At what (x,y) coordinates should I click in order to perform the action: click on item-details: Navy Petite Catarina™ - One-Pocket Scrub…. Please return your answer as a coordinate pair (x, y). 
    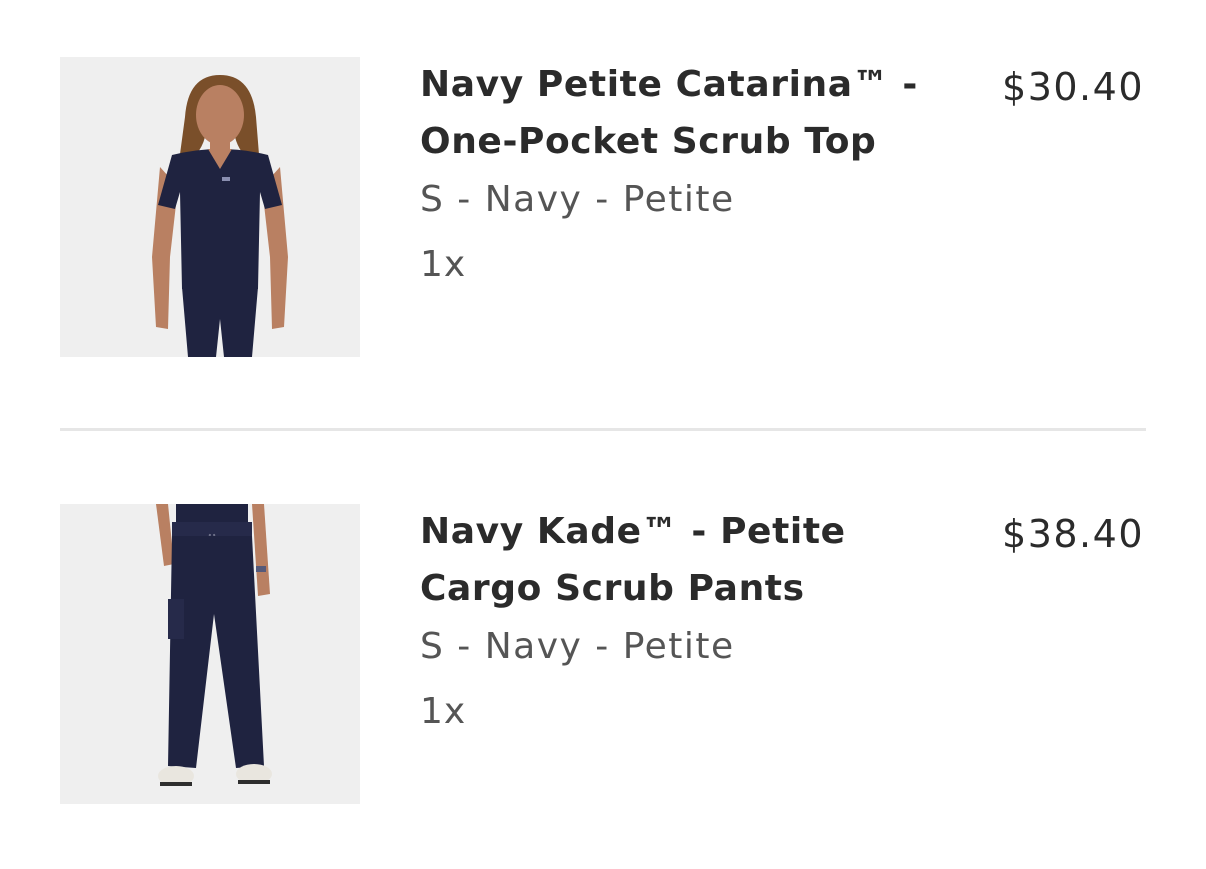
    Looking at the image, I should click on (700, 176).